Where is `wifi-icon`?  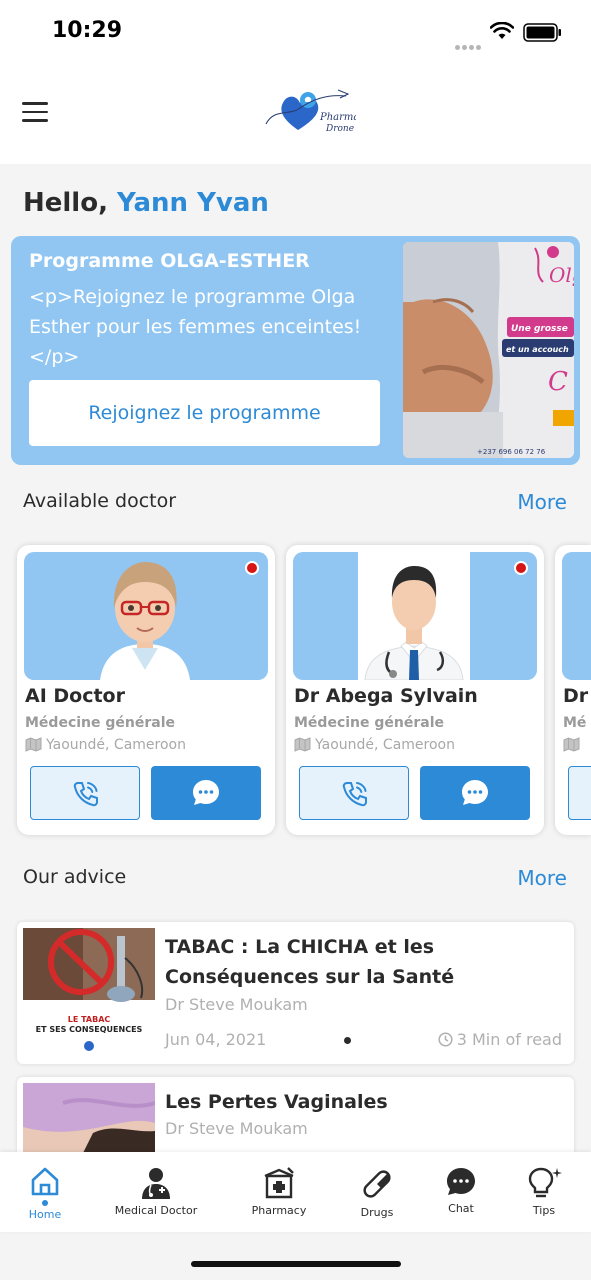 wifi-icon is located at coordinates (502, 30).